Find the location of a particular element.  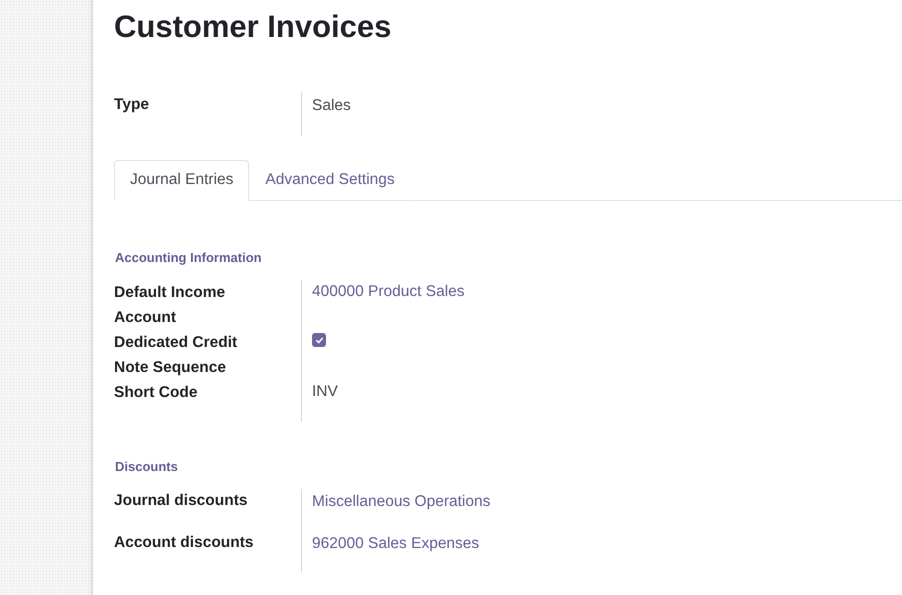

section-heading: Accounting Information is located at coordinates (189, 257).